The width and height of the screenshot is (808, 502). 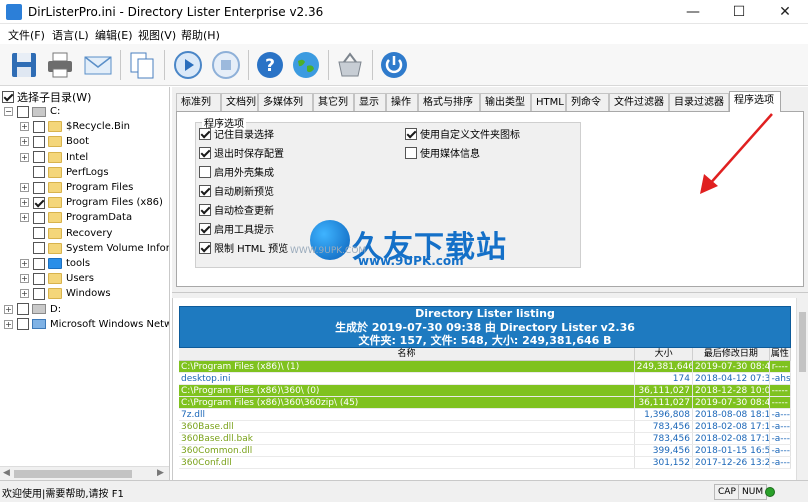 I want to click on tree-item-system-volume-informatic: System Volume Informatic, so click(x=94, y=248).